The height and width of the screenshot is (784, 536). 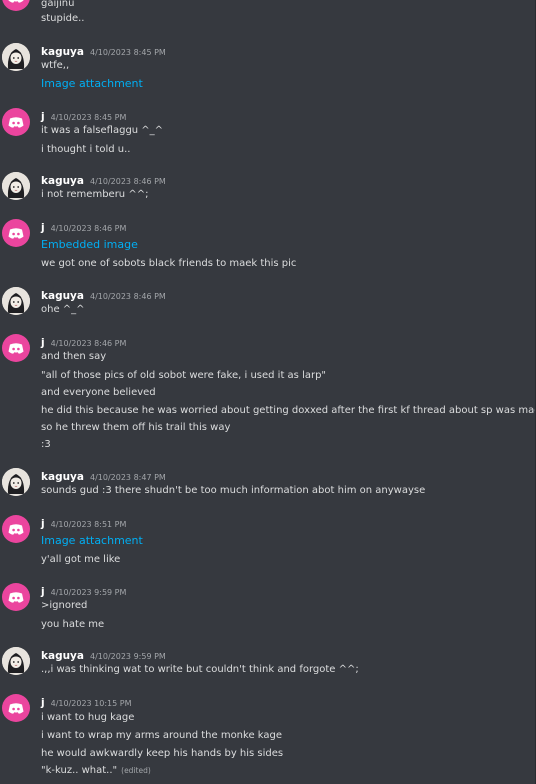 I want to click on edited-label: (edited), so click(x=136, y=770).